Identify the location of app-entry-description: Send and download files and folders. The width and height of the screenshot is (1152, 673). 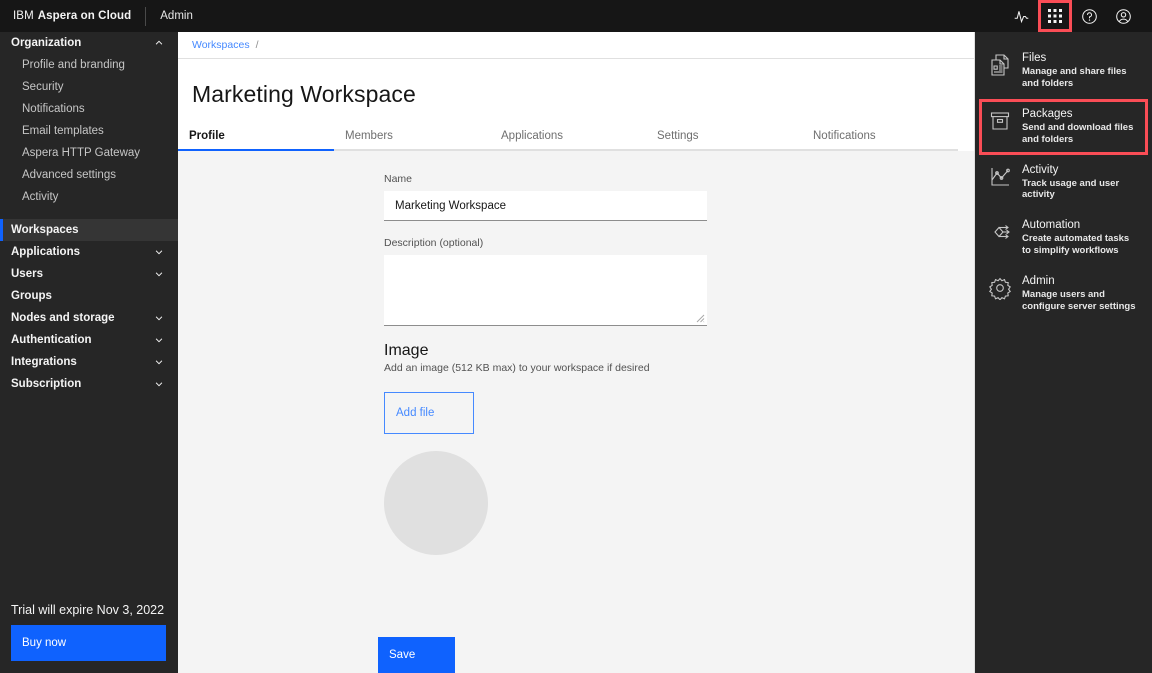
(1078, 133).